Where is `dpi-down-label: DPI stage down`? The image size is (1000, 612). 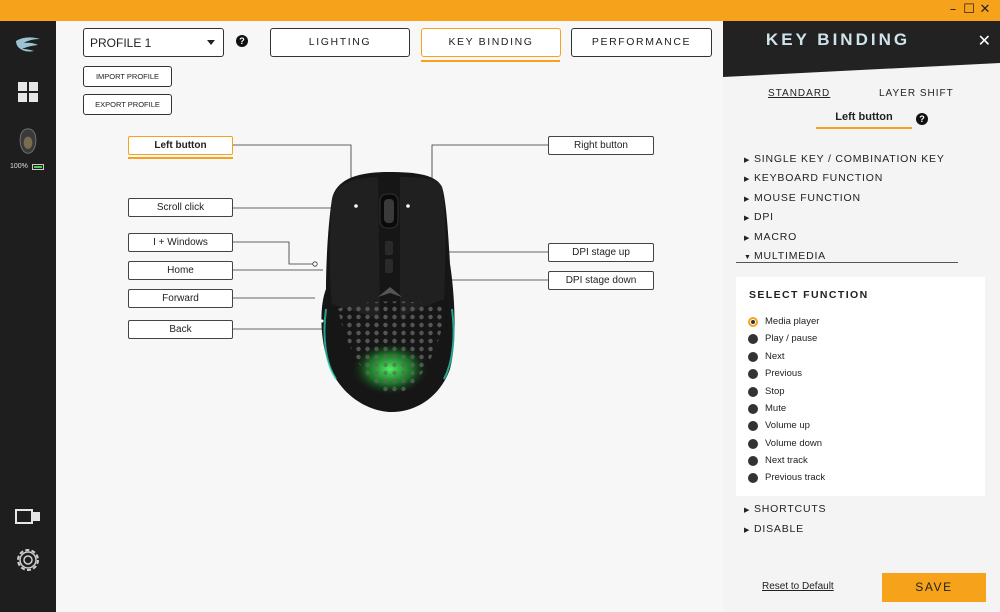 dpi-down-label: DPI stage down is located at coordinates (601, 280).